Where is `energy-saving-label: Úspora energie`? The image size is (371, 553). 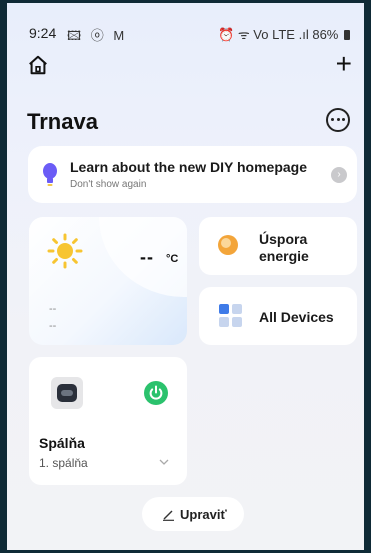
energy-saving-label: Úspora energie is located at coordinates (284, 247).